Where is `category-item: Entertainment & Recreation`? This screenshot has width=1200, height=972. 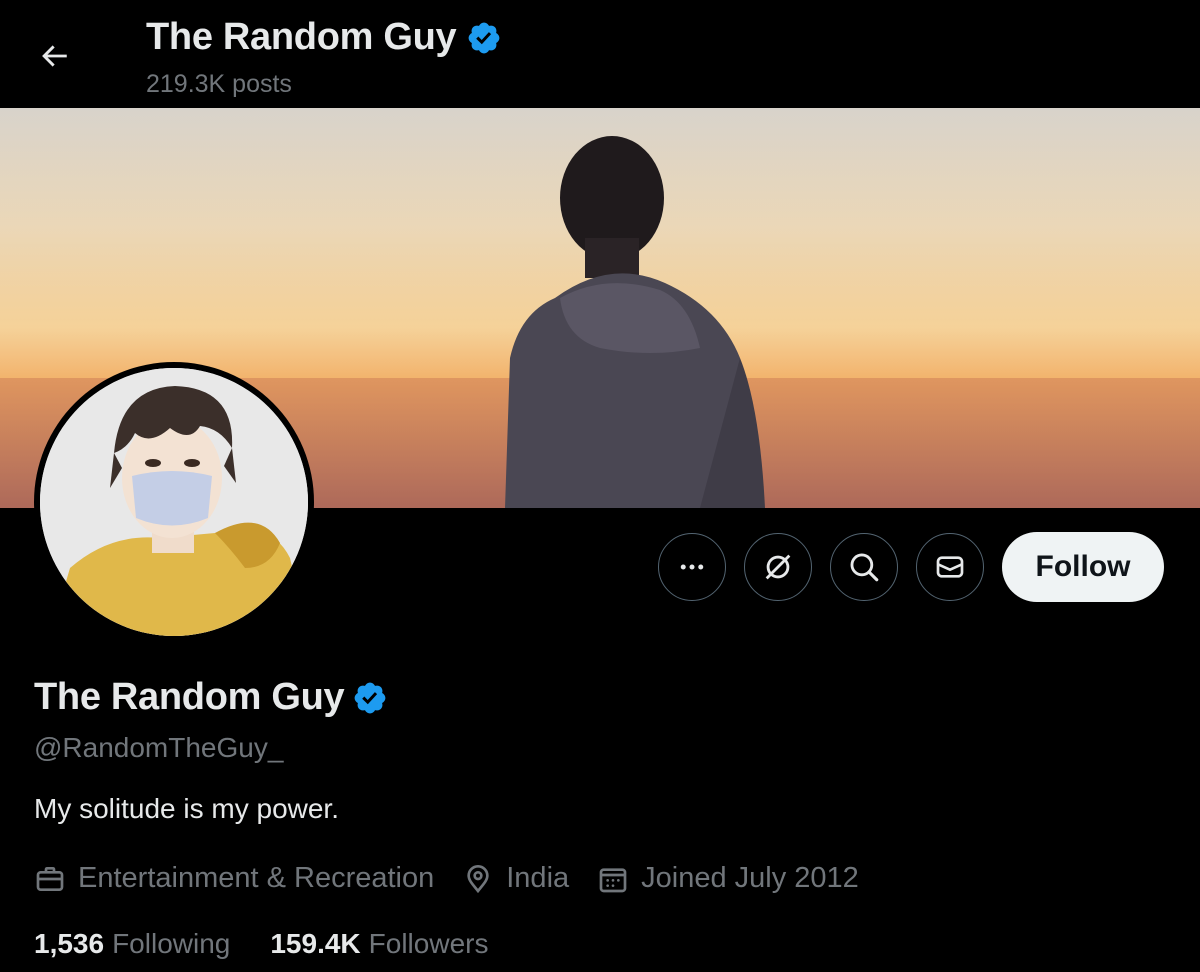
category-item: Entertainment & Recreation is located at coordinates (234, 878).